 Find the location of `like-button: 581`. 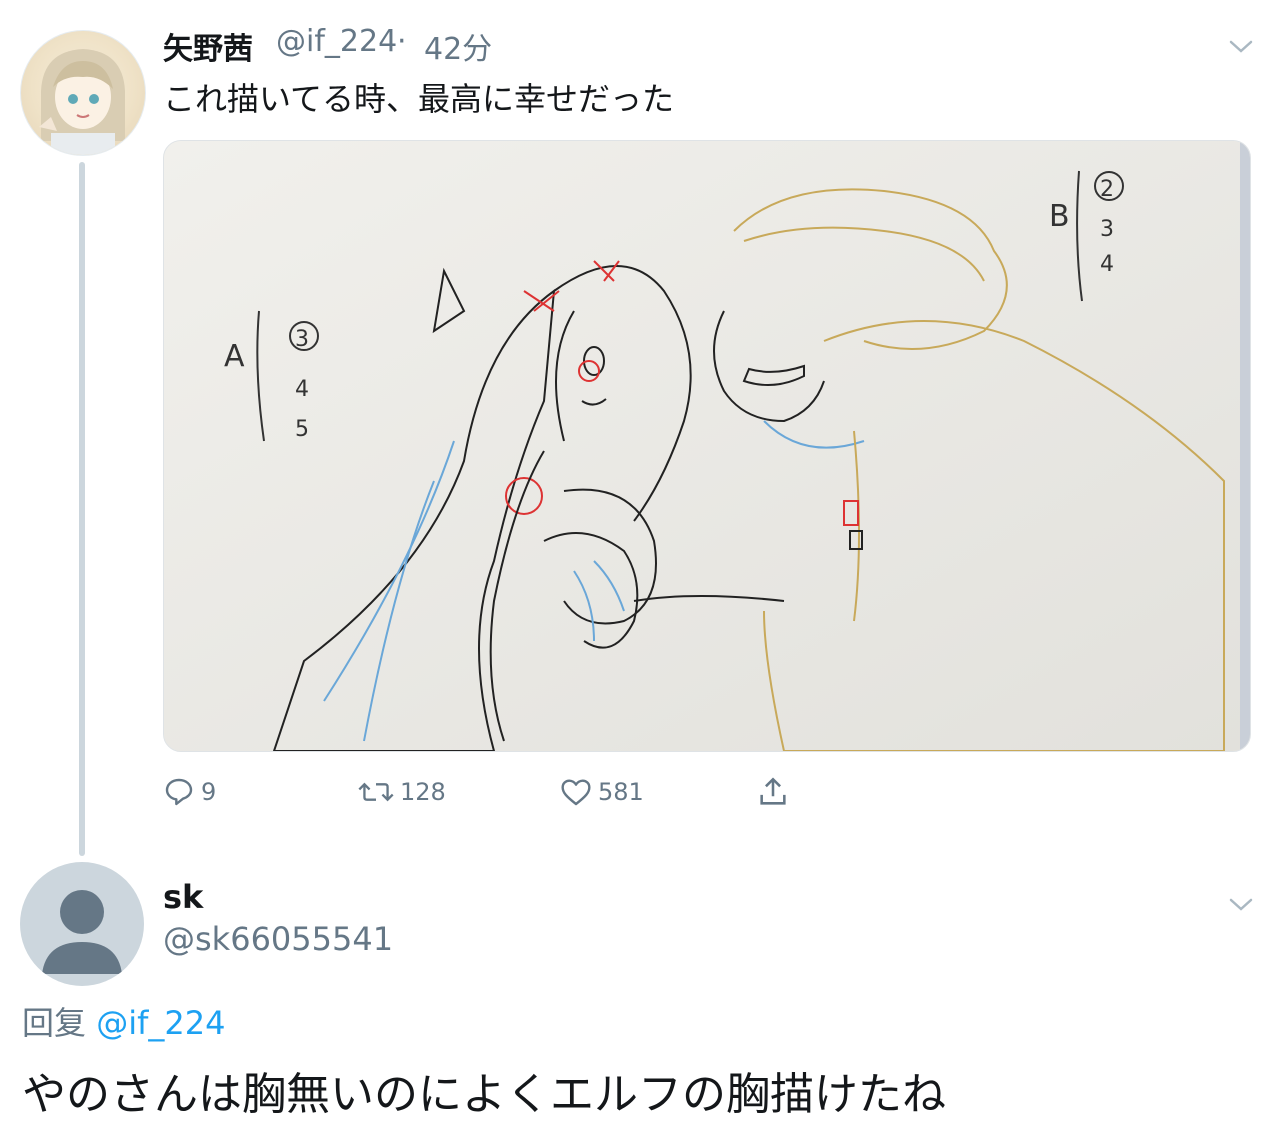

like-button: 581 is located at coordinates (602, 792).